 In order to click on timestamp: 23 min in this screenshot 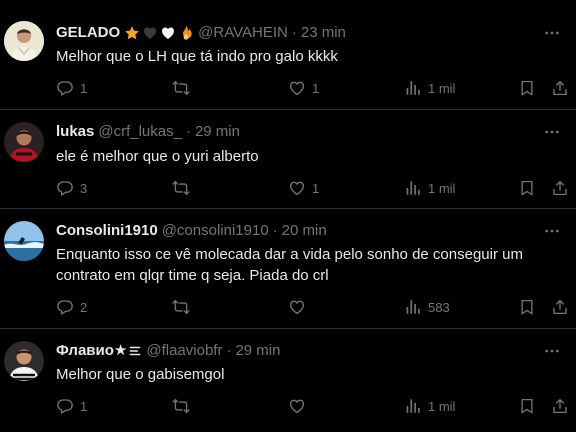, I will do `click(323, 33)`.